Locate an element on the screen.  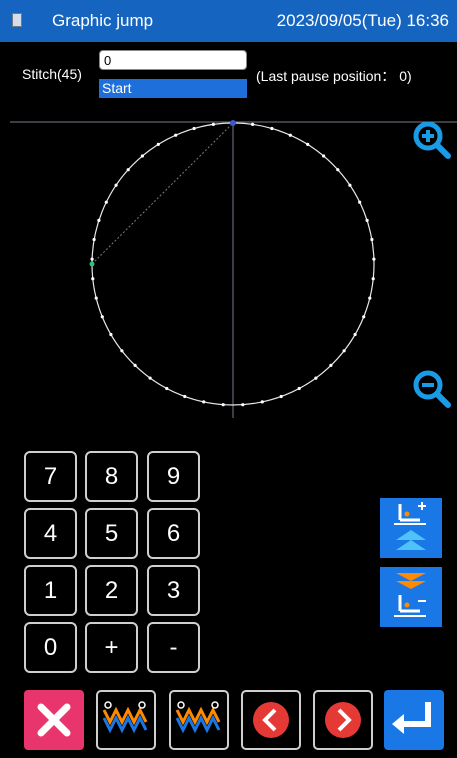
key-2: 2 is located at coordinates (111, 590).